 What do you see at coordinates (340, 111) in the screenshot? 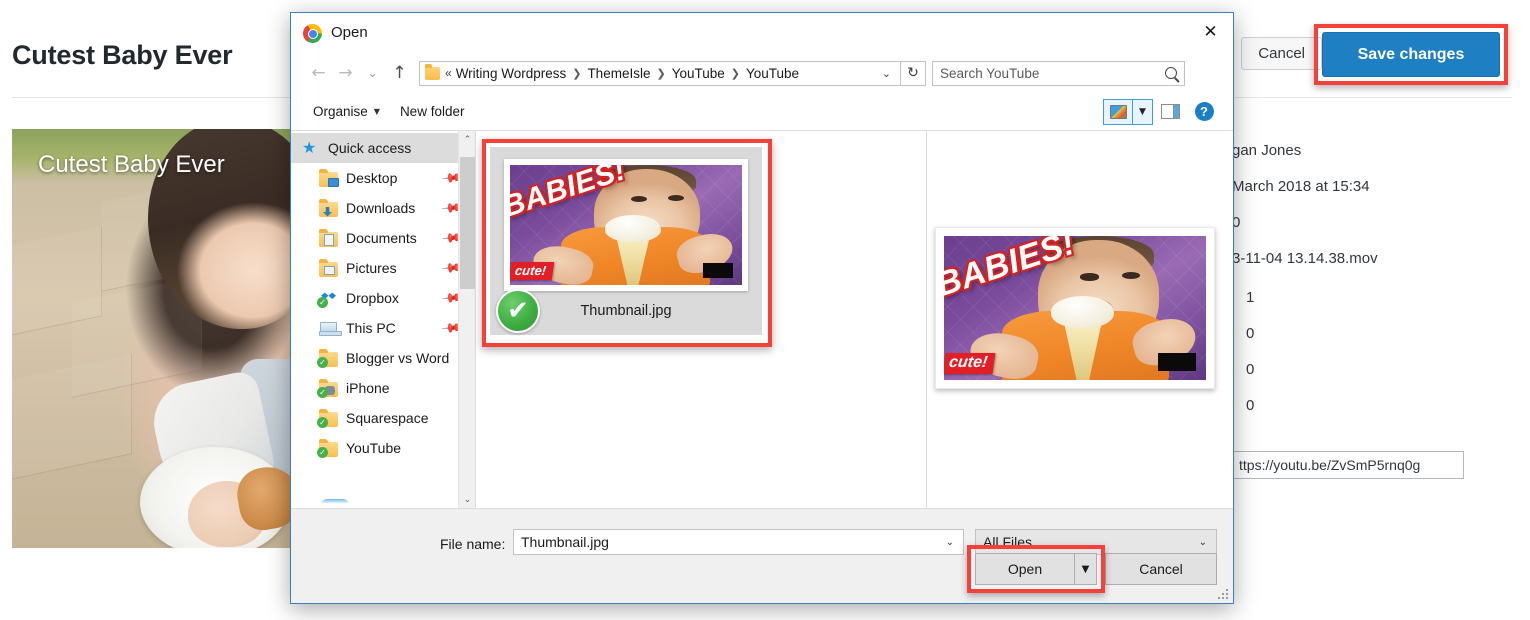
I see `organise-label: Organise` at bounding box center [340, 111].